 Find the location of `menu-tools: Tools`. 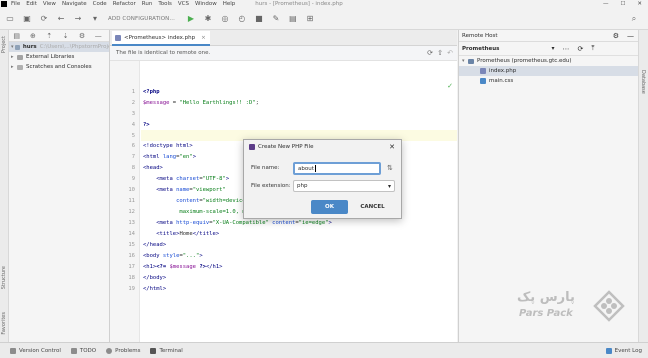

menu-tools: Tools is located at coordinates (165, 4).